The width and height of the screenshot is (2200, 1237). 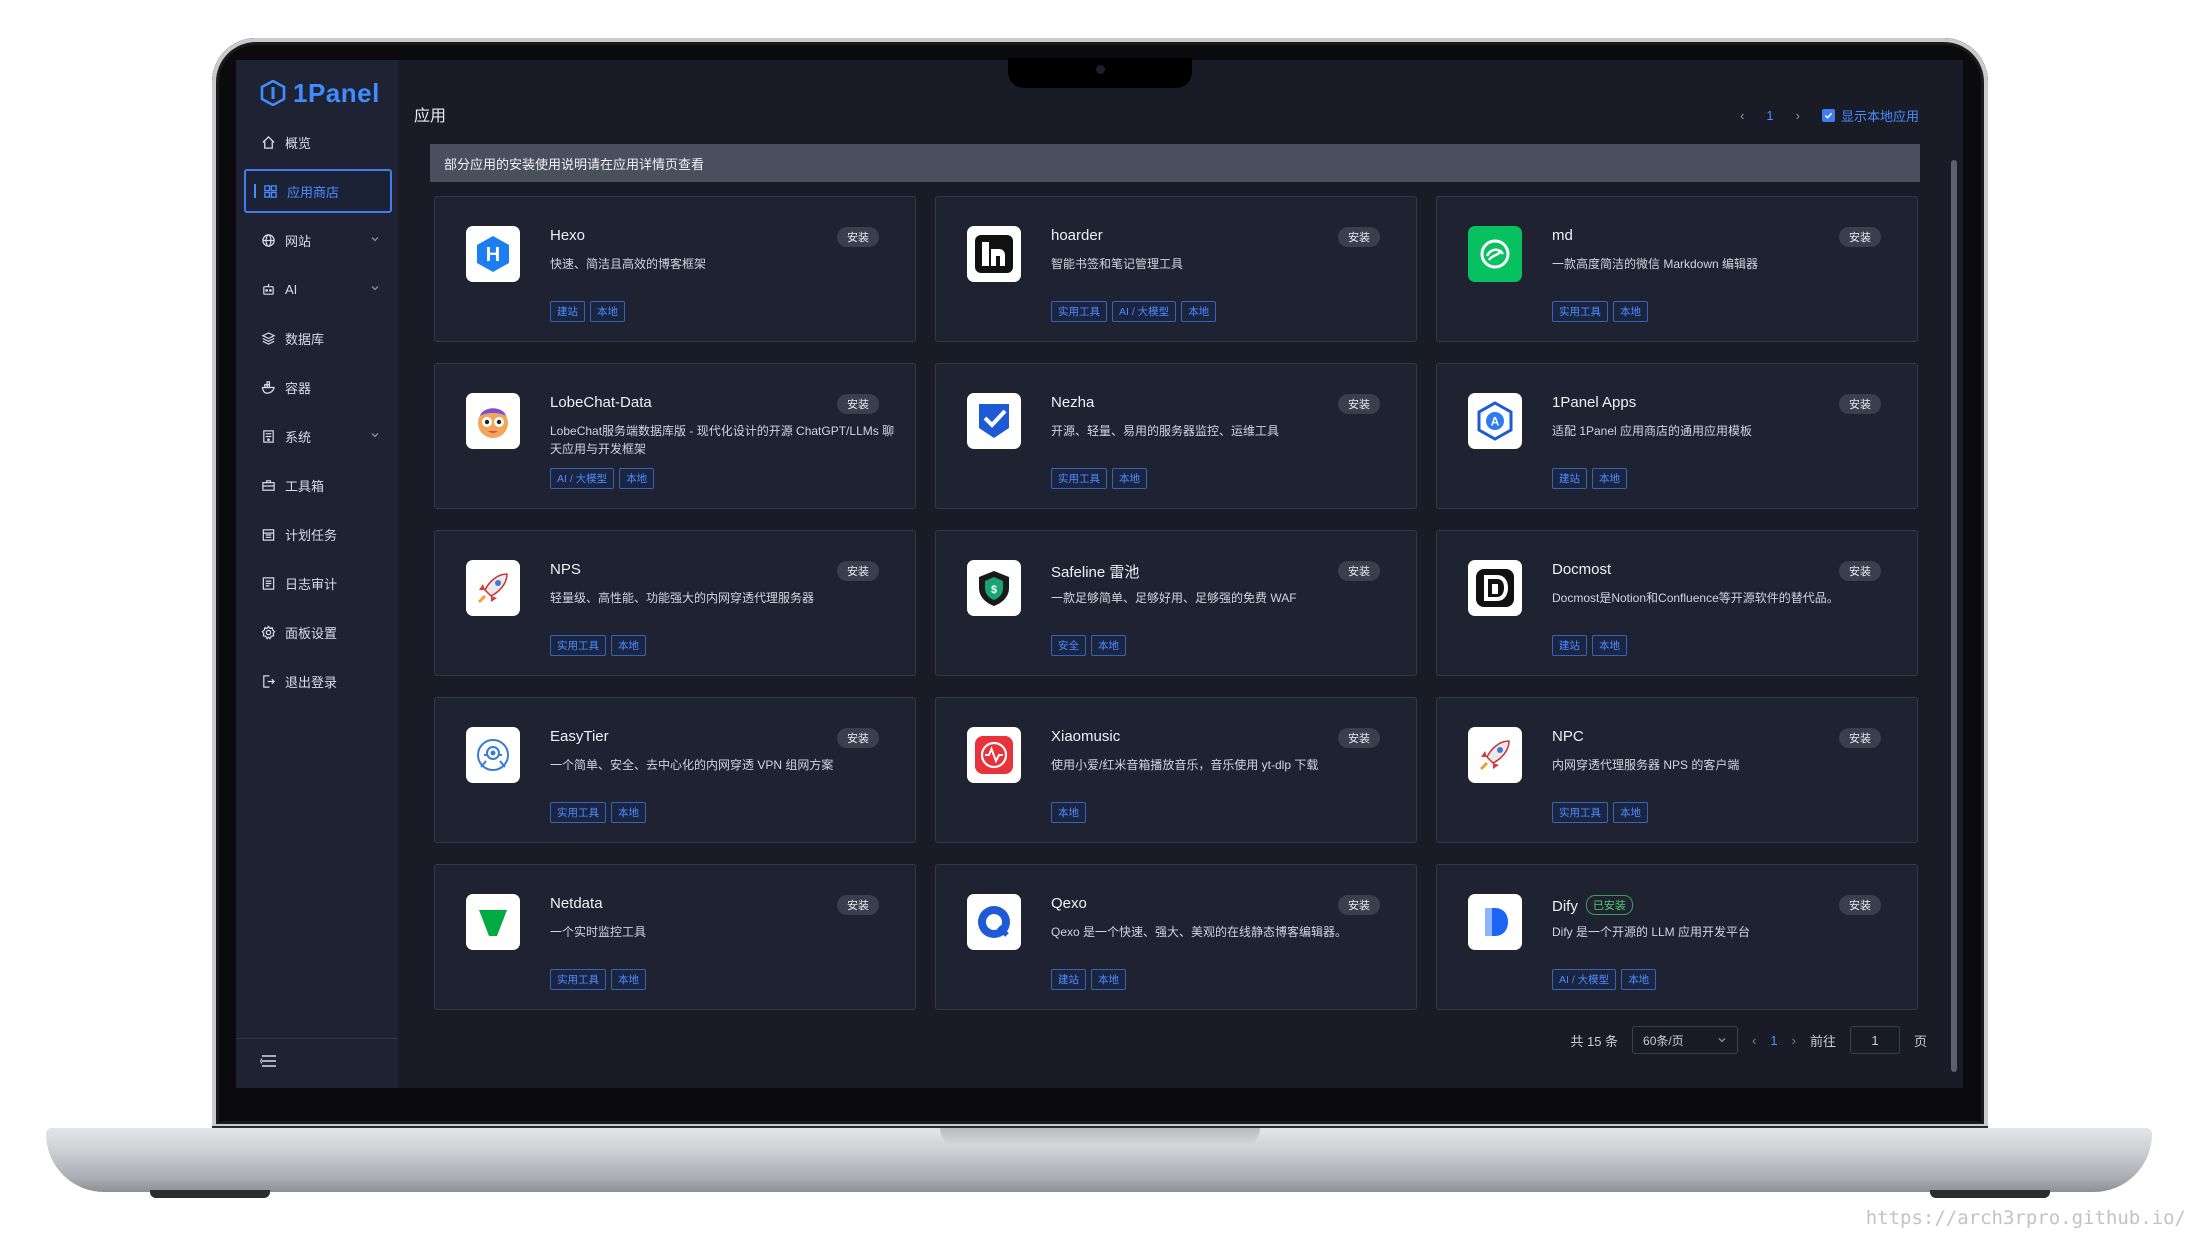 I want to click on qexo-icon, so click(x=994, y=922).